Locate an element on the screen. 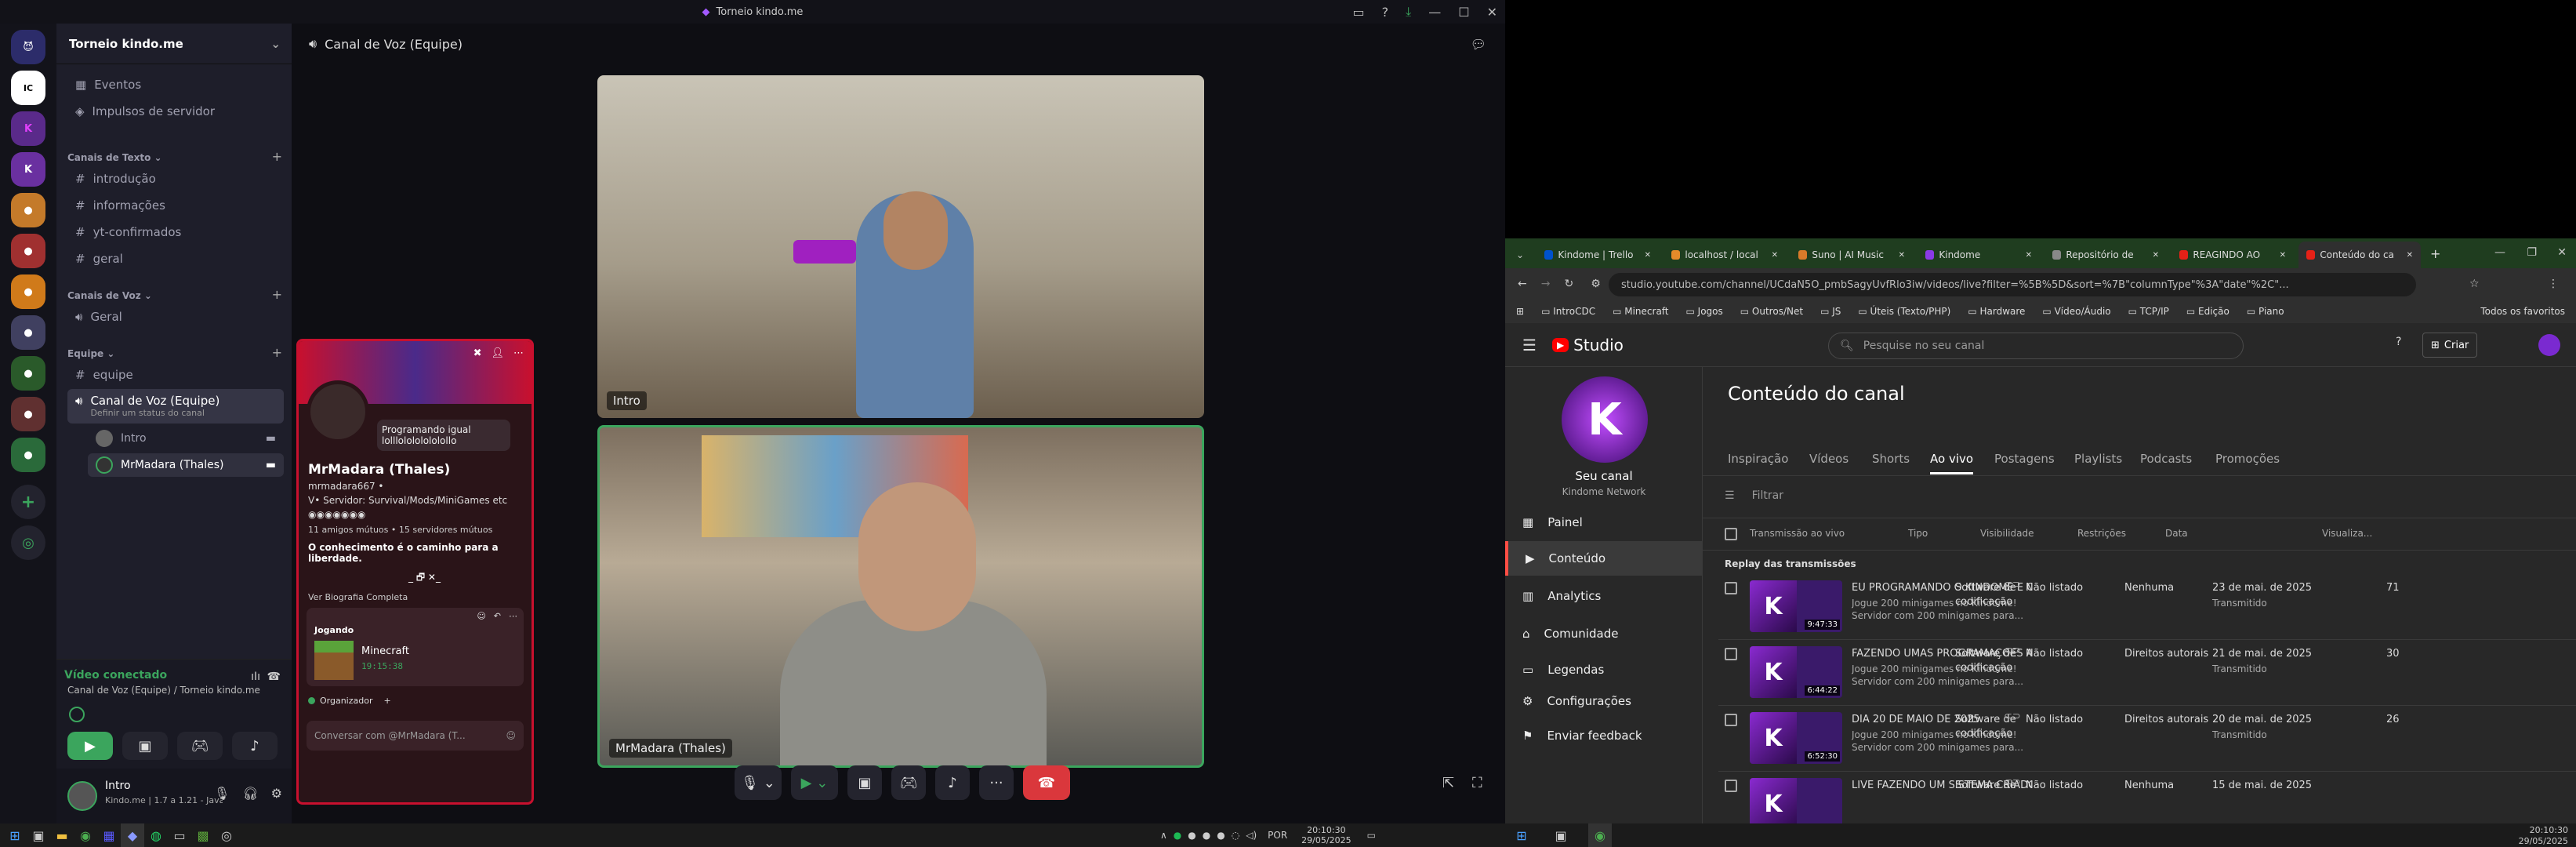 The height and width of the screenshot is (847, 2576). clock-2: 20:10:30 29/05/2025 is located at coordinates (2543, 835).